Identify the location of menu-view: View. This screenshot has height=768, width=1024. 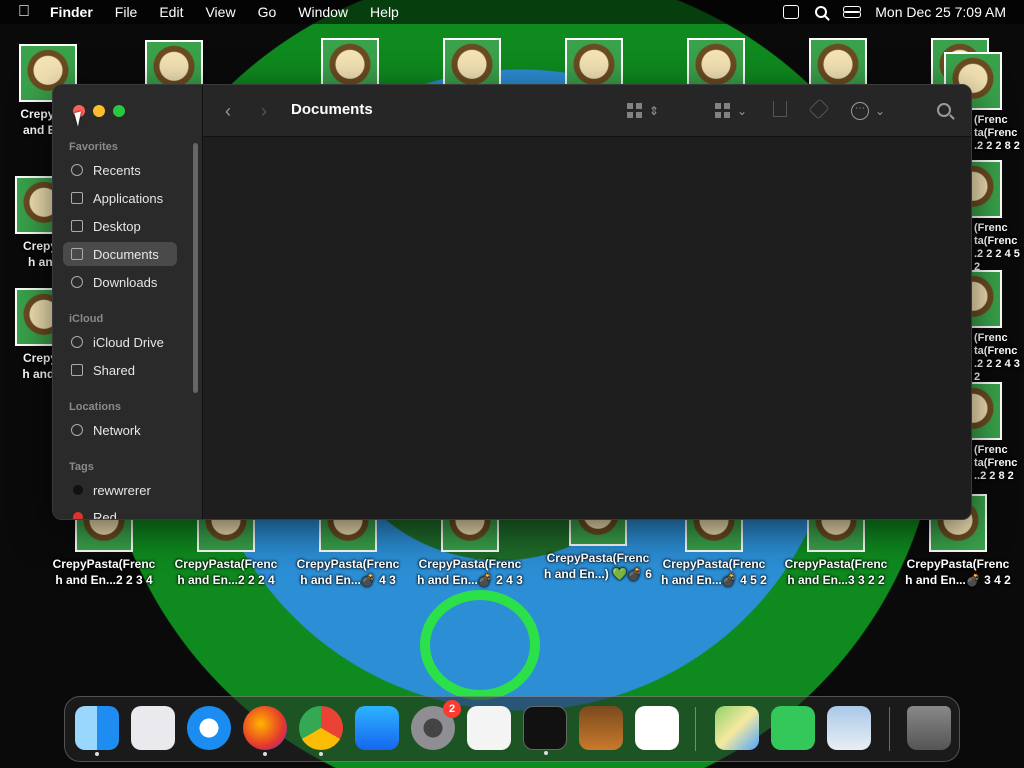
(220, 12).